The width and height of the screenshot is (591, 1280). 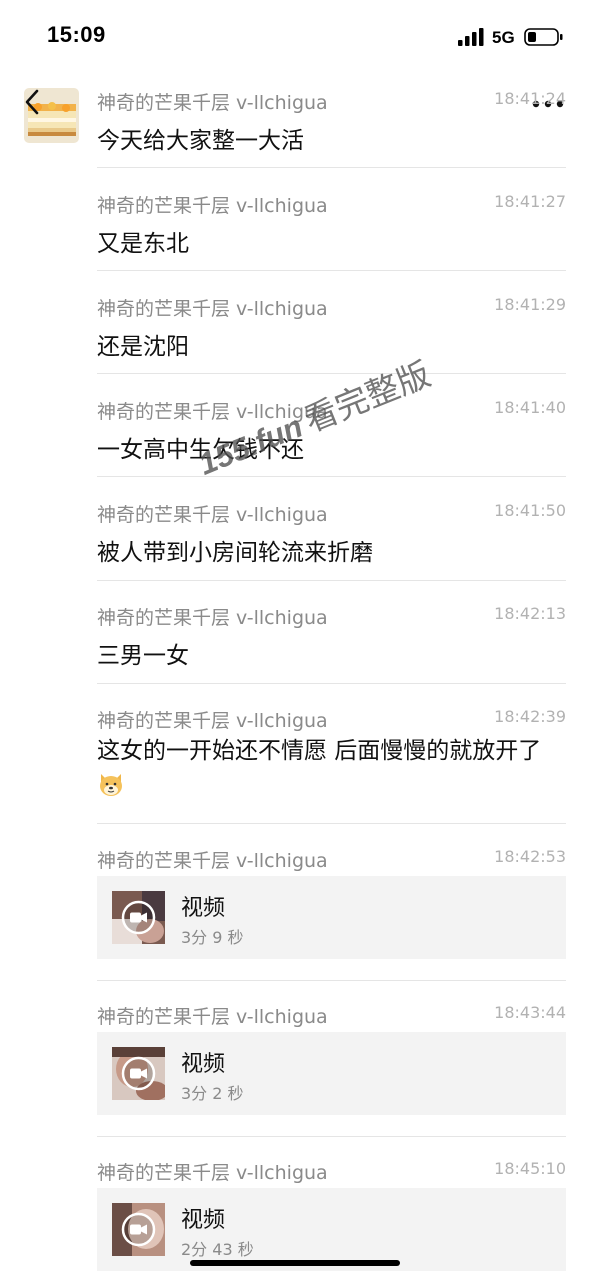 What do you see at coordinates (295, 38) in the screenshot?
I see `status-bar: 15:09 5G` at bounding box center [295, 38].